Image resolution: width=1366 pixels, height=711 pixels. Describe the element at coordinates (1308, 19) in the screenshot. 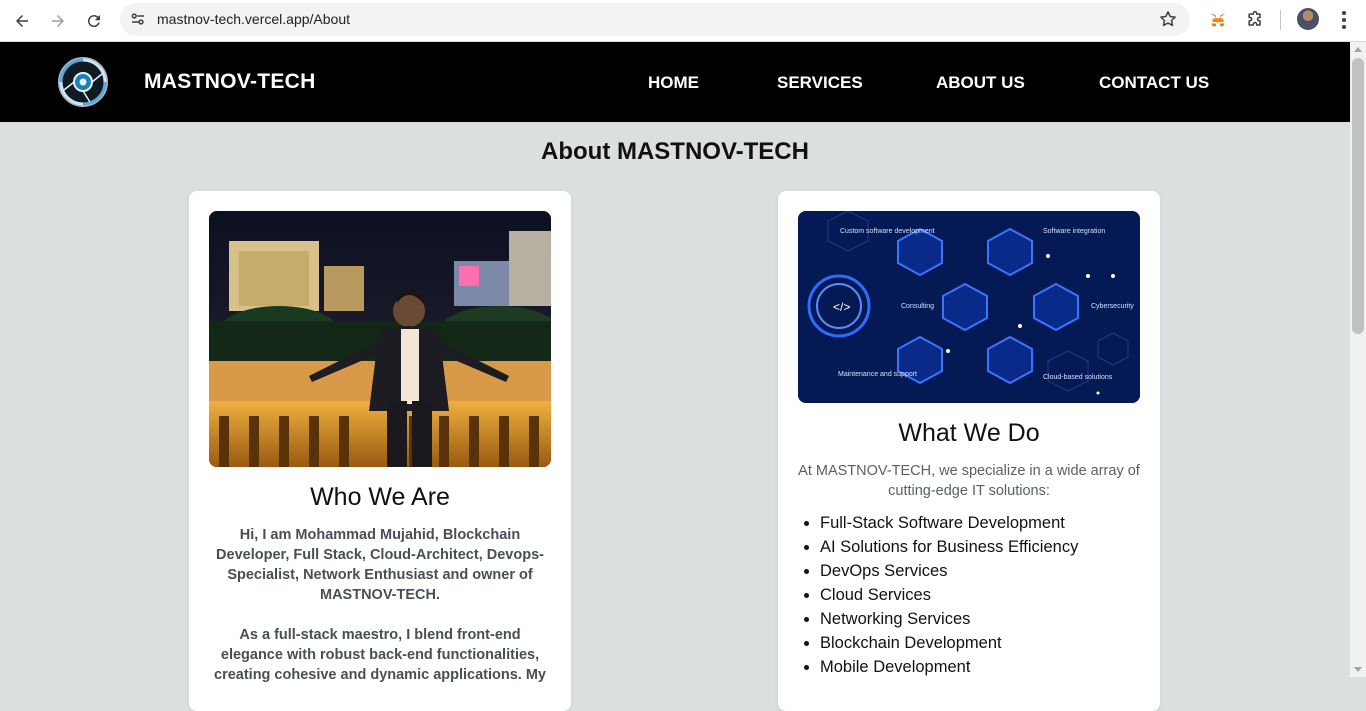

I see `profile-avatar` at that location.